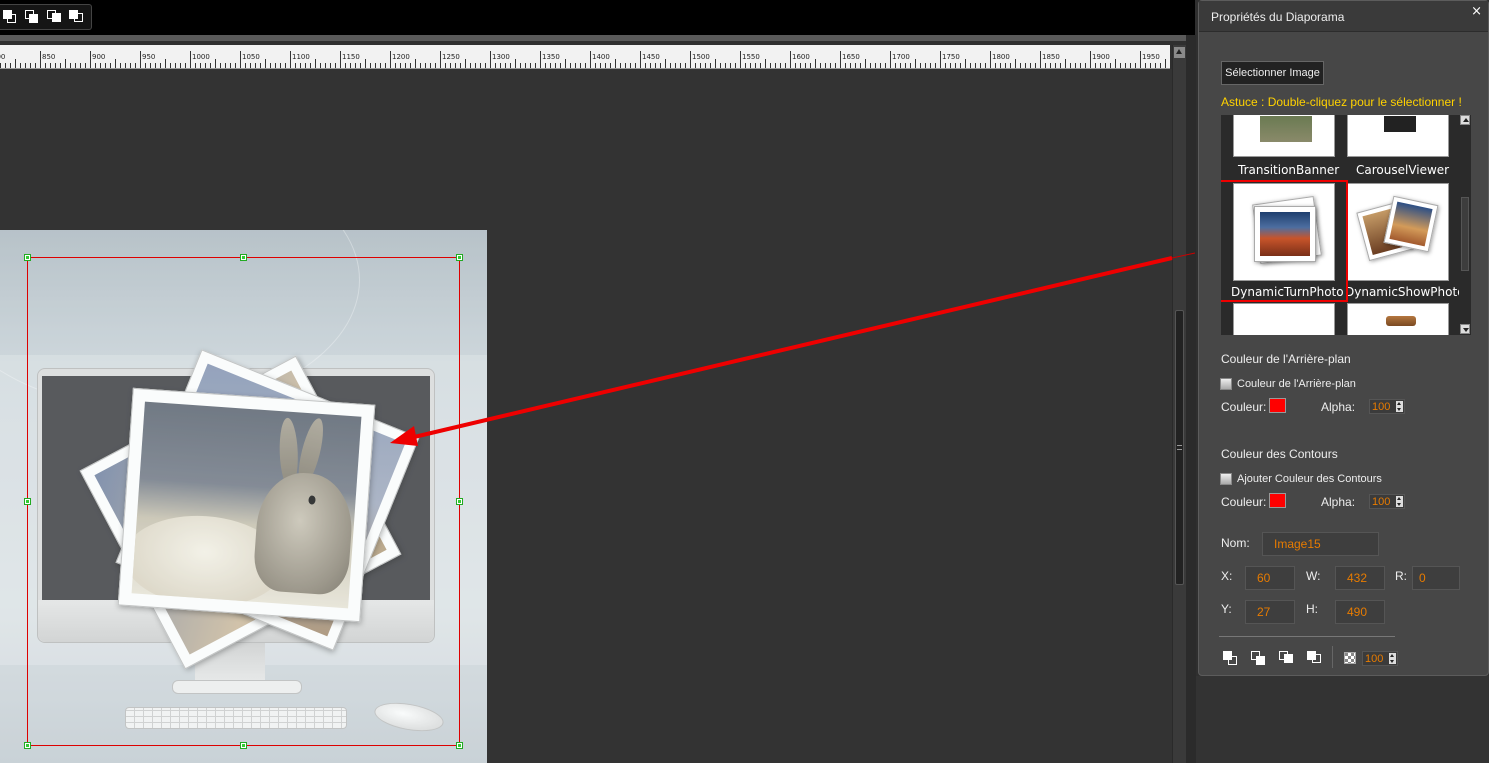 This screenshot has height=763, width=1489. What do you see at coordinates (1270, 578) in the screenshot?
I see `x-field: 60` at bounding box center [1270, 578].